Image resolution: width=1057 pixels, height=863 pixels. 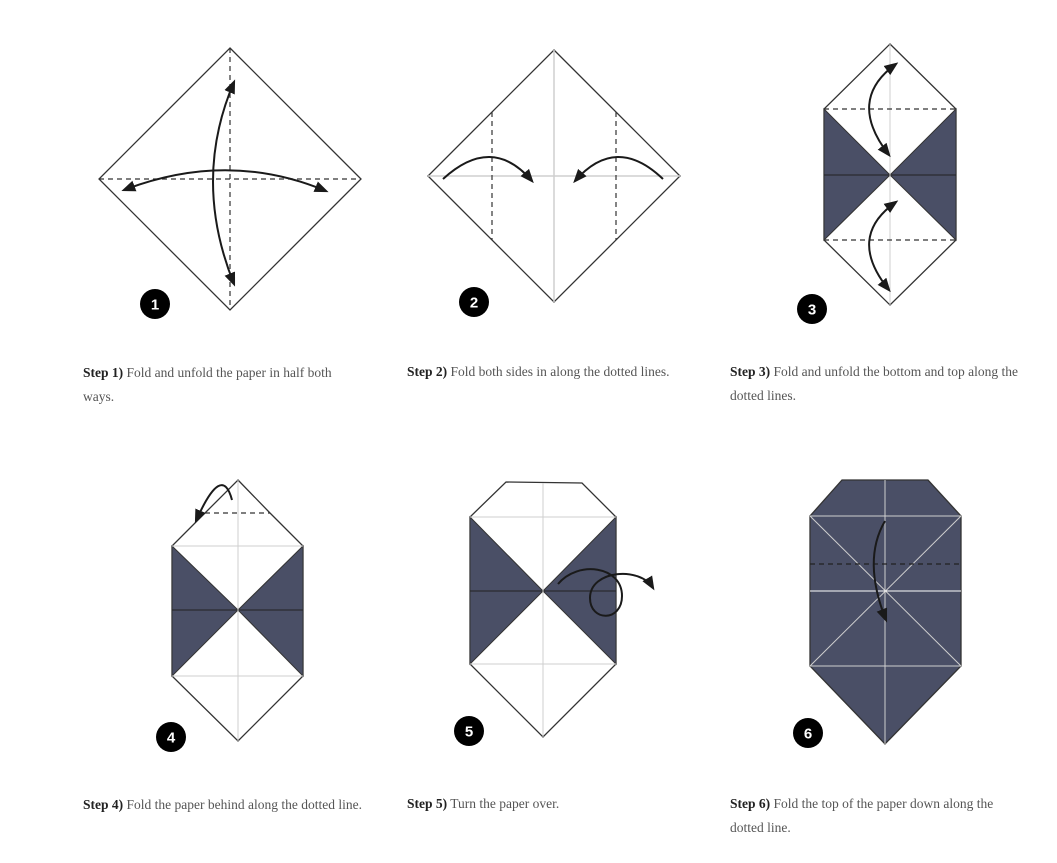 I want to click on step-5-diagram: 5, so click(x=555, y=612).